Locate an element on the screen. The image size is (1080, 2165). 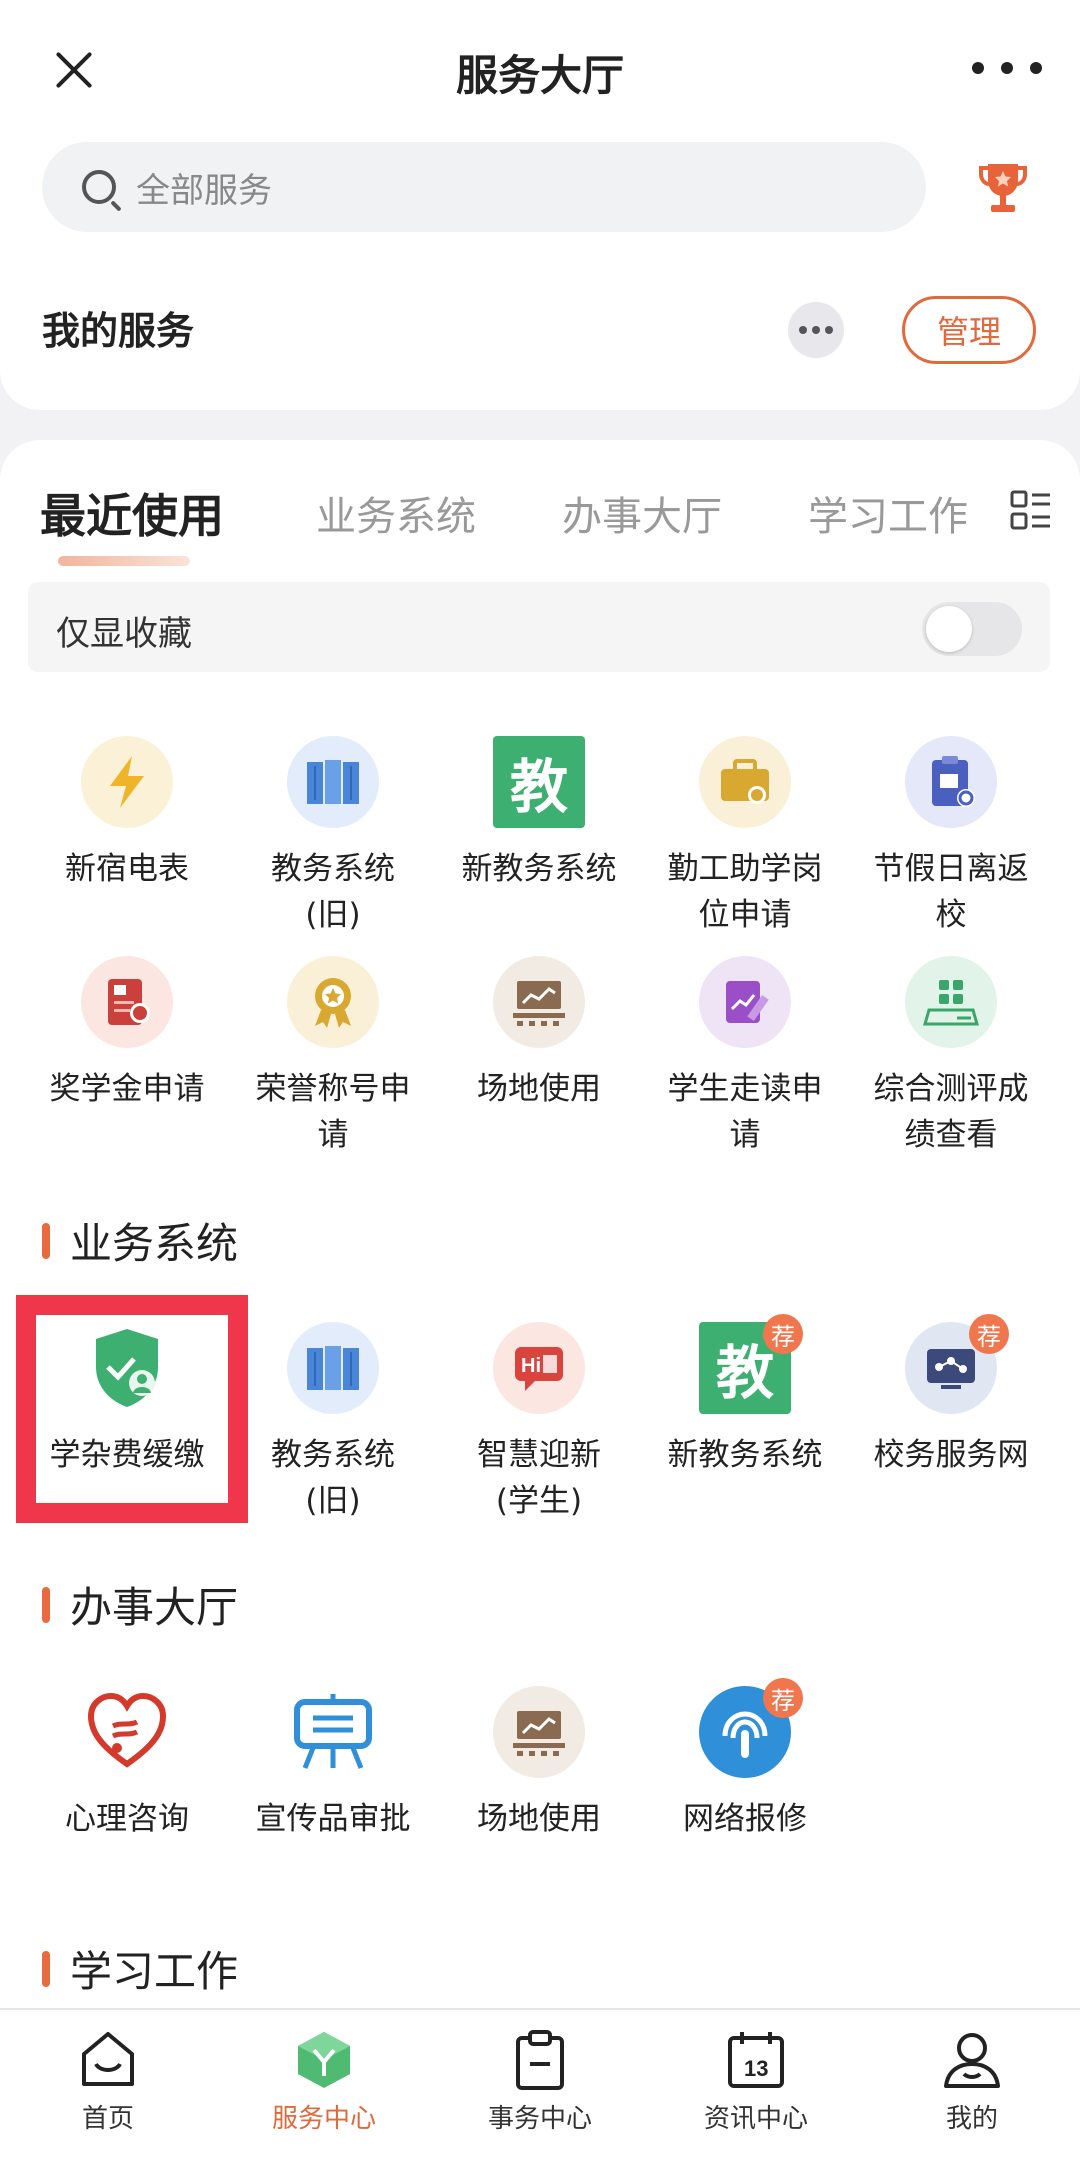
edit-doc-icon is located at coordinates (745, 1002).